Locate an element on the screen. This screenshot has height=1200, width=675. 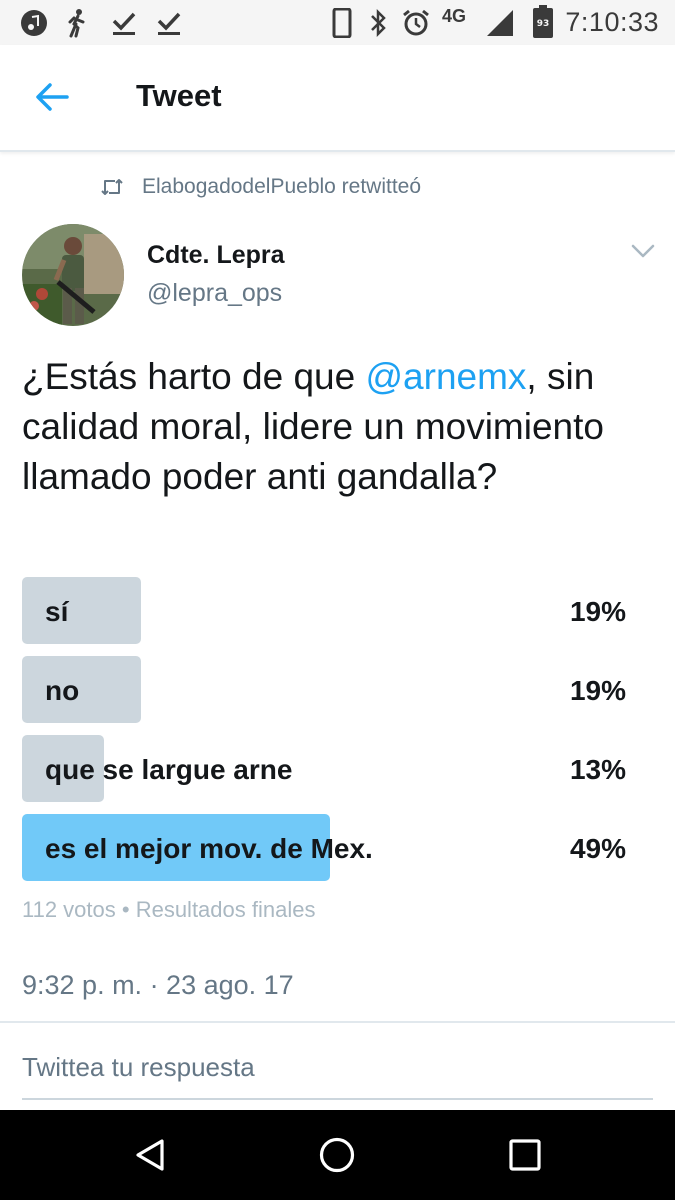
music-icon is located at coordinates (34, 23).